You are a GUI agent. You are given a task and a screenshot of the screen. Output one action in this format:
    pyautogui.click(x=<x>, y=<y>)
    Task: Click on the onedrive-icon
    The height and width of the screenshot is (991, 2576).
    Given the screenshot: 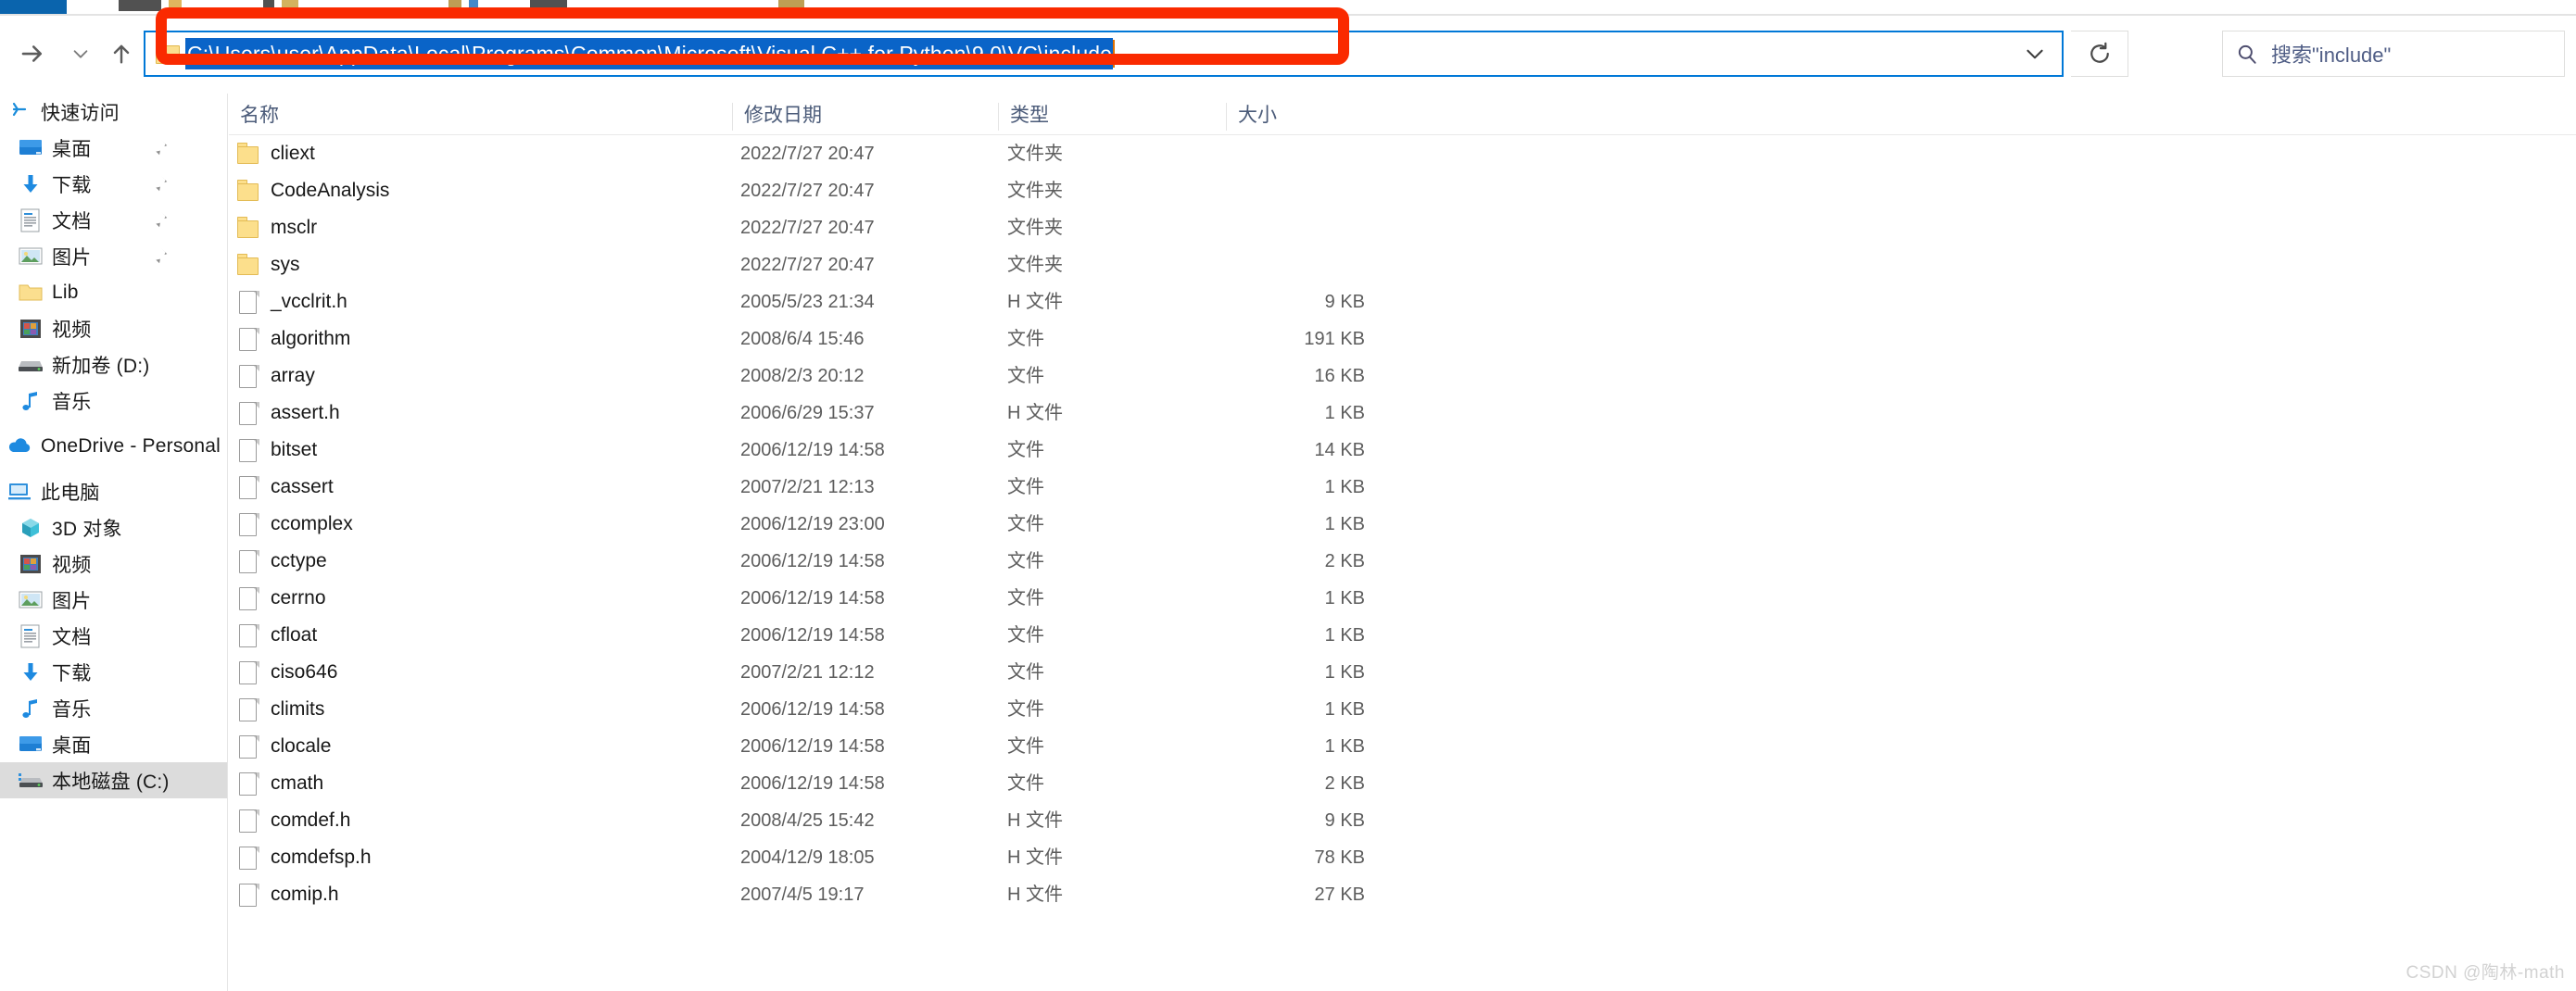 What is the action you would take?
    pyautogui.click(x=19, y=446)
    